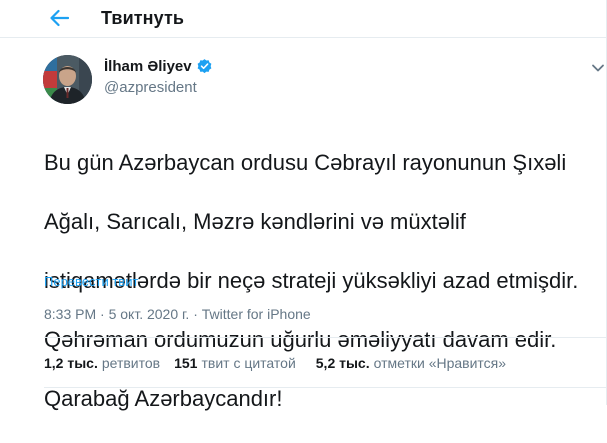 The height and width of the screenshot is (443, 607). I want to click on retweets-stat: 1,2 тыс. ретвитов, so click(102, 363).